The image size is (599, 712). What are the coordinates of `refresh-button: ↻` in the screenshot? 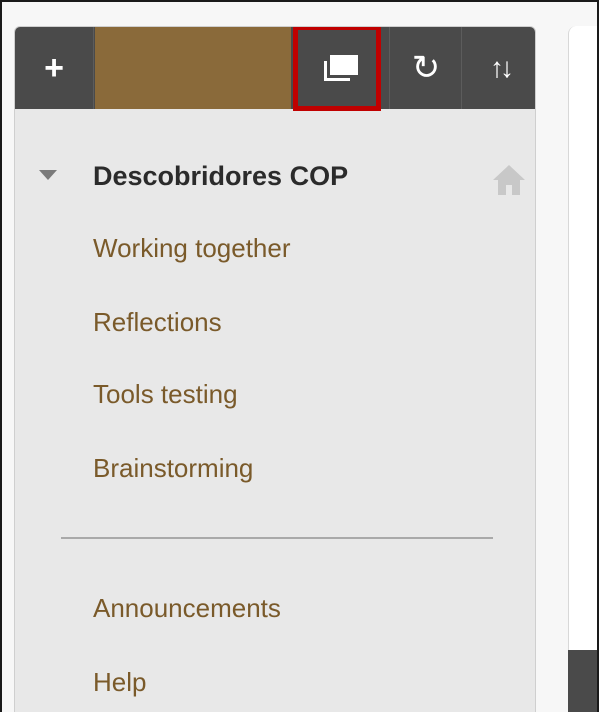 It's located at (426, 68).